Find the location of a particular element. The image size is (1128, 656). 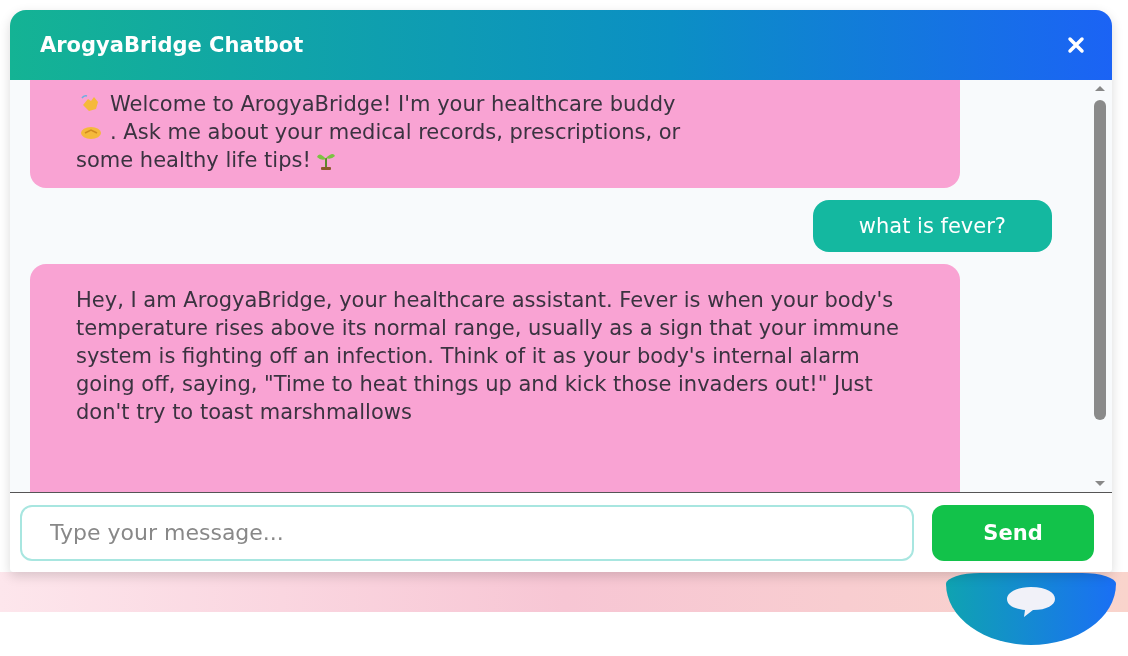

message-text: Welcome to ArogyaBridge! I'm your healthcare buddy is located at coordinates (393, 104).